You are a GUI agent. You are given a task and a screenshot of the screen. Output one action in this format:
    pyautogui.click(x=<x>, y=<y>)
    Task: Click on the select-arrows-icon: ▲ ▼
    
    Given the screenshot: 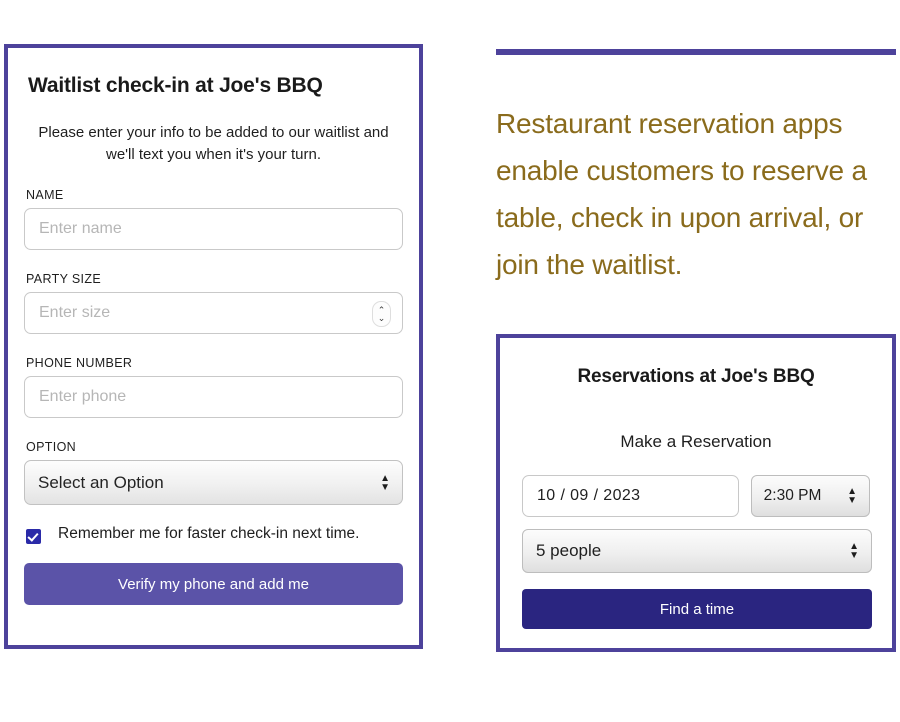 What is the action you would take?
    pyautogui.click(x=385, y=483)
    